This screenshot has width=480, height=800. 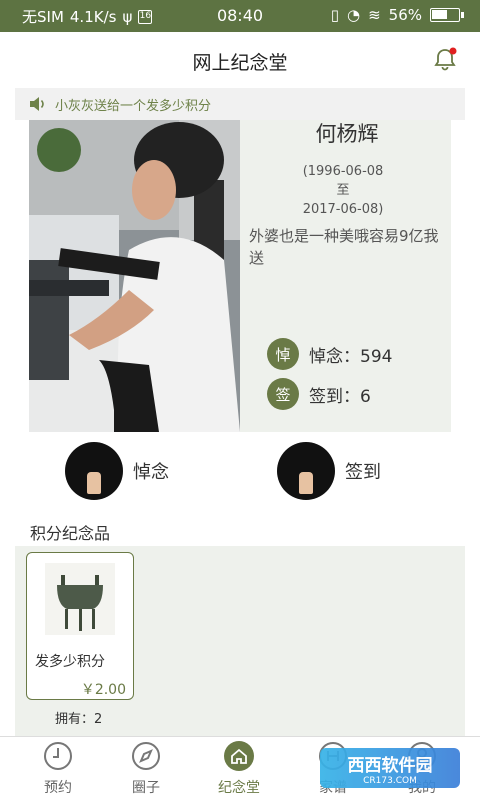 I want to click on alarm-icon: ◔, so click(x=353, y=15).